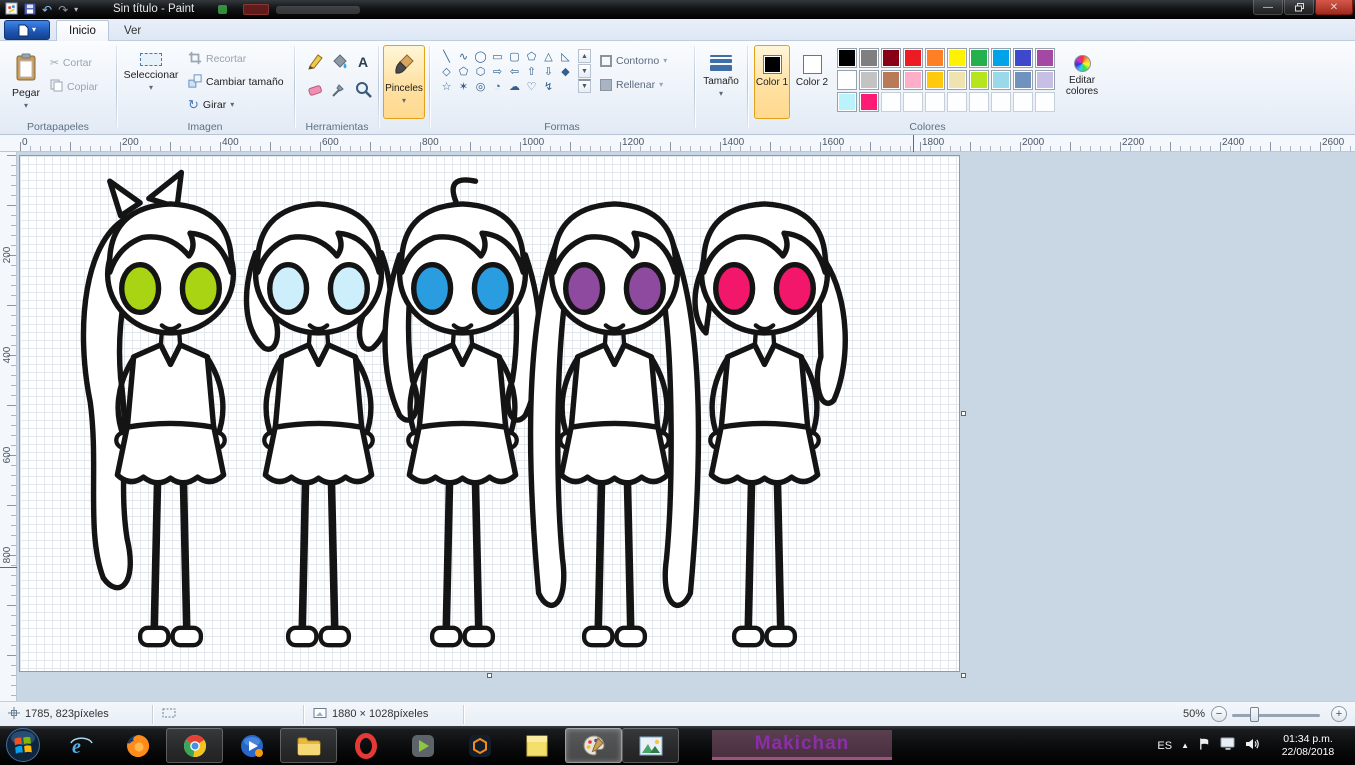 The width and height of the screenshot is (1355, 765). Describe the element at coordinates (631, 85) in the screenshot. I see `fill-button: Rellenar ▾` at that location.